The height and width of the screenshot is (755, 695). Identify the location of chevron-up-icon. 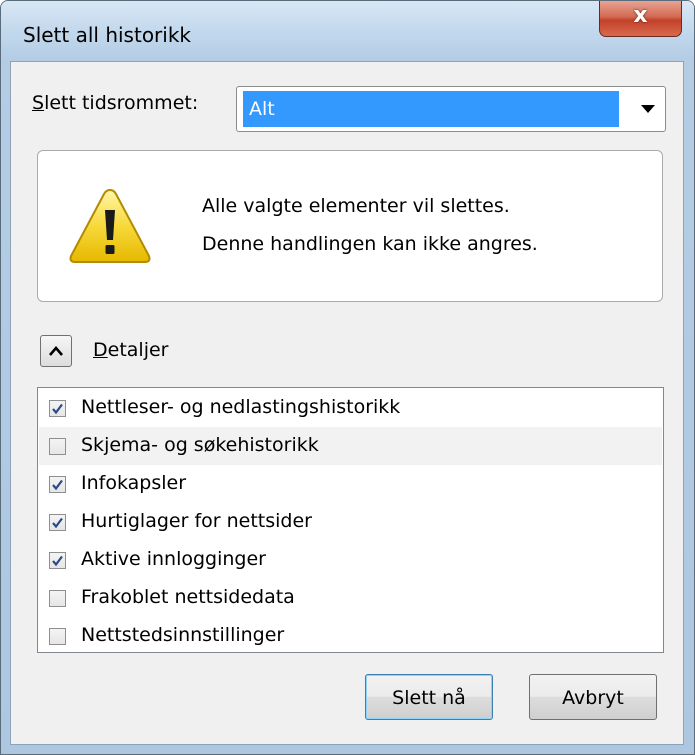
(56, 351).